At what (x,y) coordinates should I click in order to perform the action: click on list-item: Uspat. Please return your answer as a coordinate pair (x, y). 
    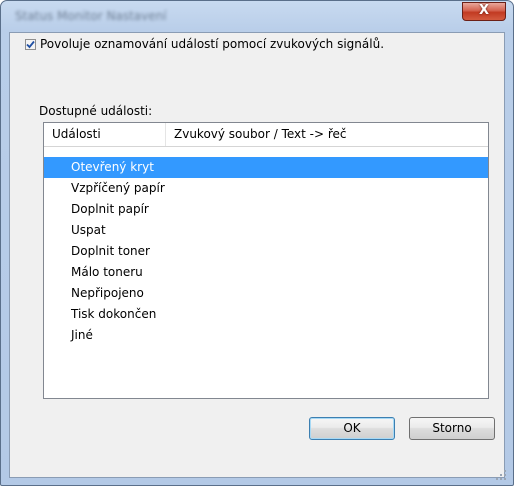
    Looking at the image, I should click on (266, 230).